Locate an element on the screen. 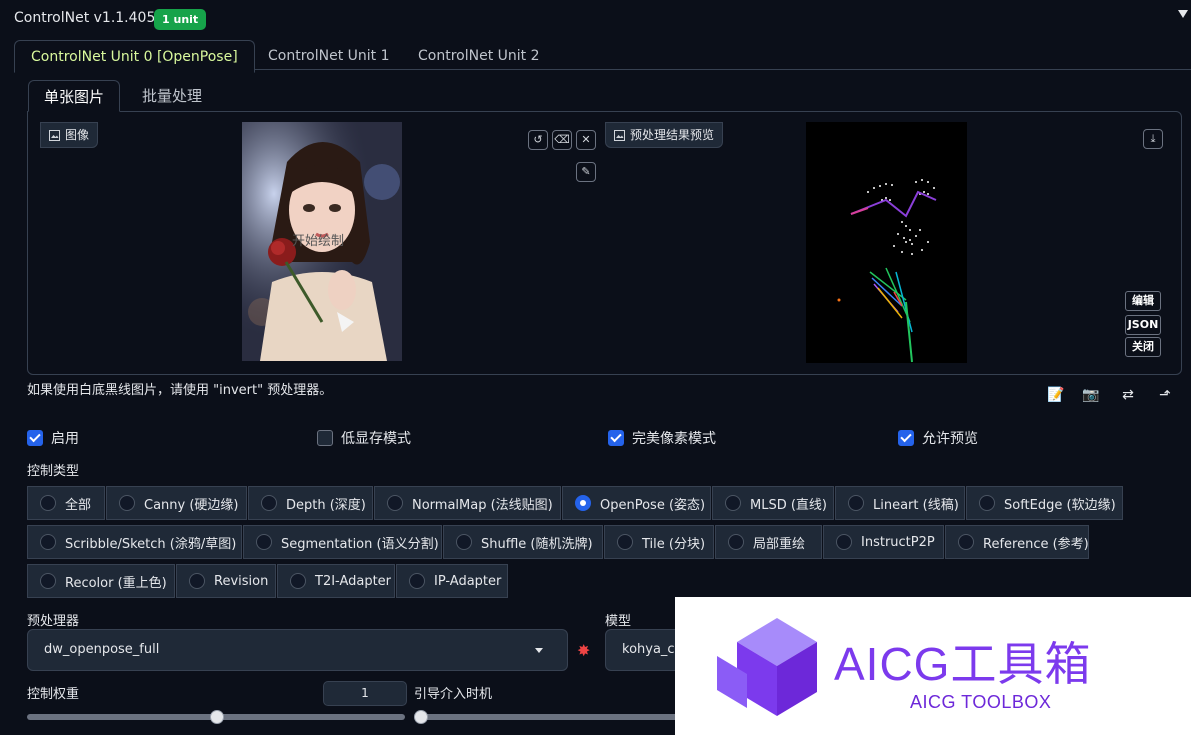 This screenshot has height=735, width=1191. radio-label: OpenPose (姿态) is located at coordinates (653, 505).